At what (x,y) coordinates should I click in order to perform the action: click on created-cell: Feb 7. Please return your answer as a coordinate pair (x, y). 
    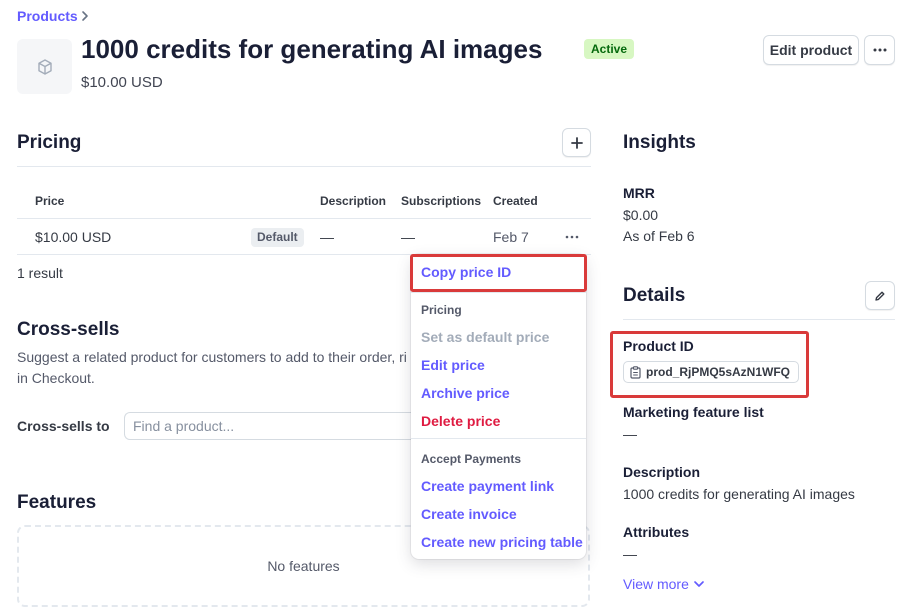
    Looking at the image, I should click on (511, 237).